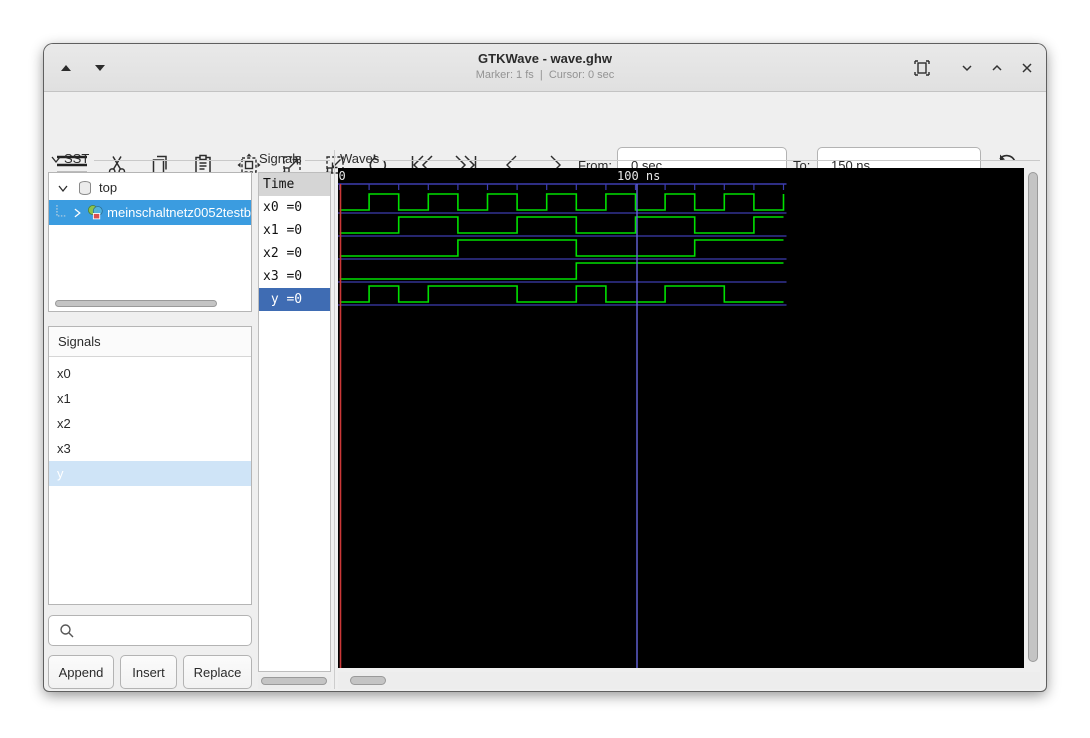 This screenshot has height=738, width=1090. Describe the element at coordinates (334, 419) in the screenshot. I see `panel-splitter` at that location.